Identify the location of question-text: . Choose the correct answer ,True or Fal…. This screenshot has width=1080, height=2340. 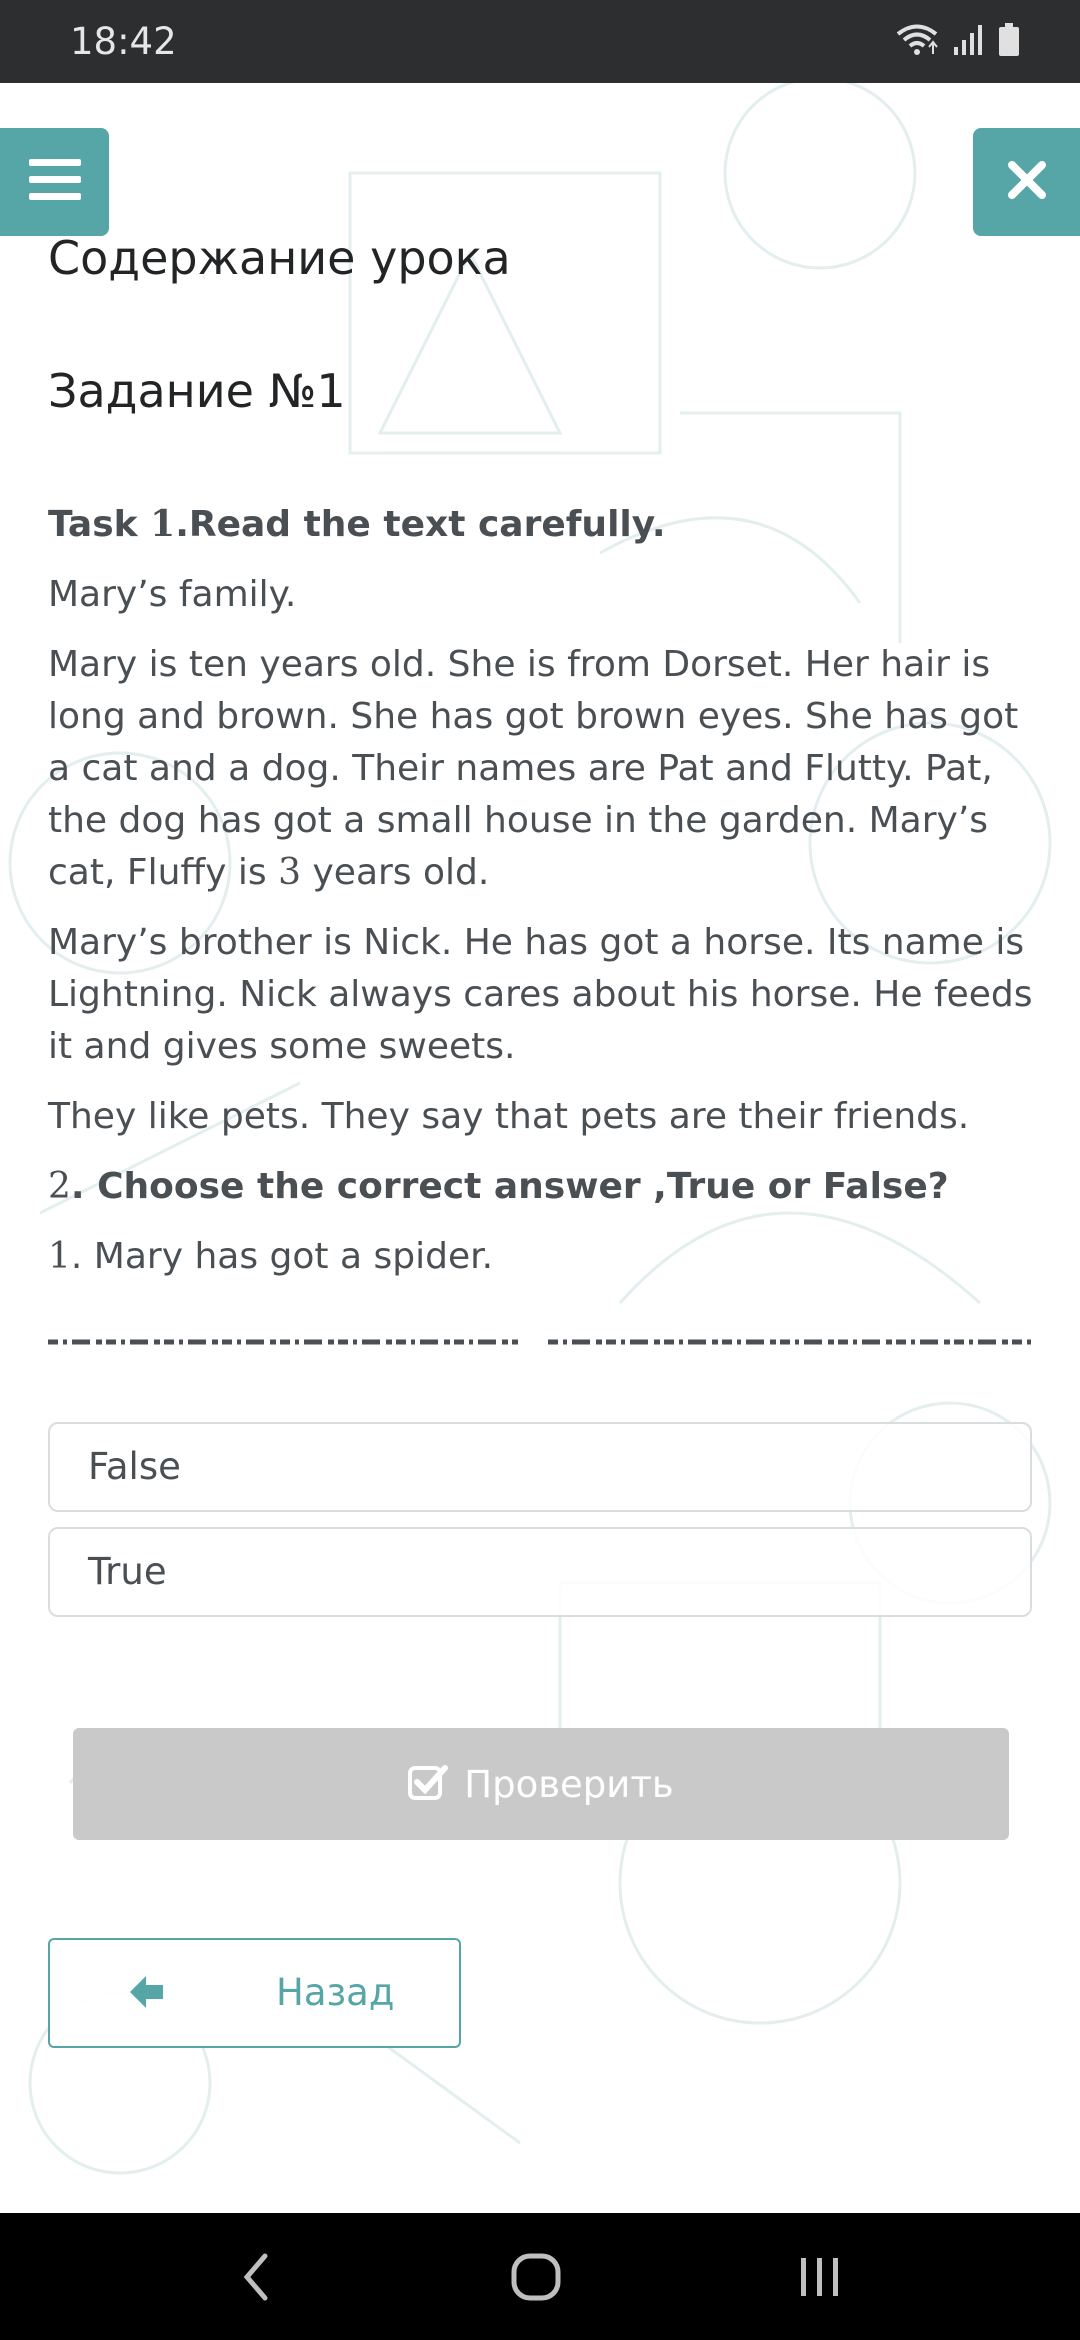
(509, 1186).